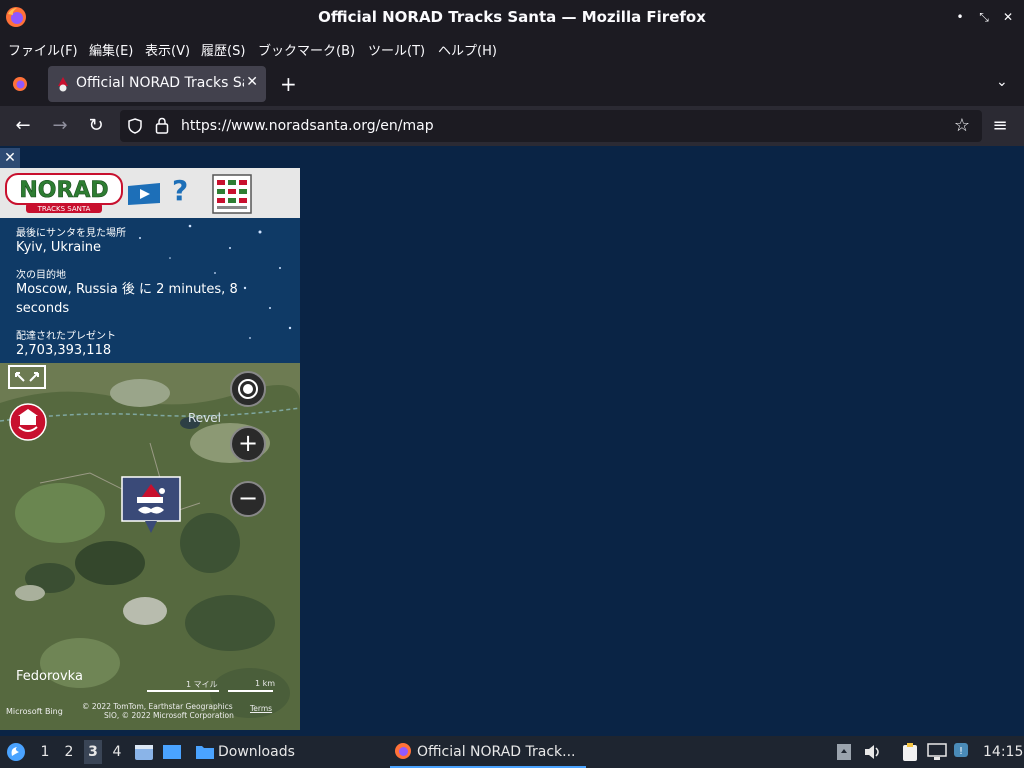  Describe the element at coordinates (256, 752) in the screenshot. I see `downloads-task: Downloads` at that location.